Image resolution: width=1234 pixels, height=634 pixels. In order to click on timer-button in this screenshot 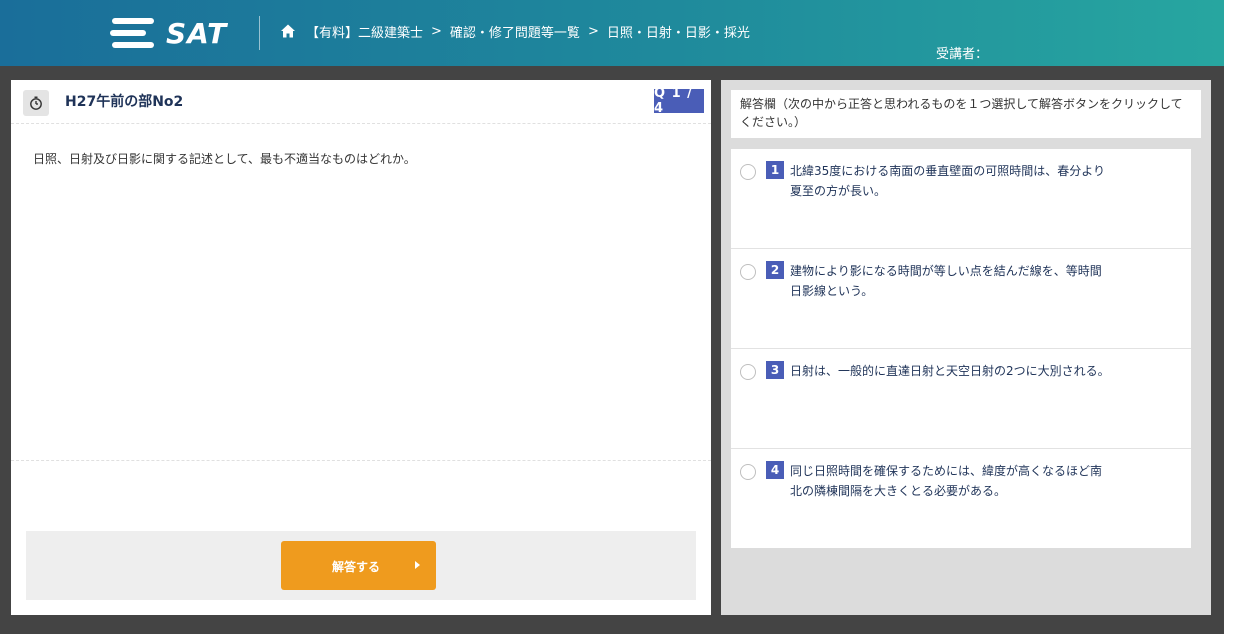, I will do `click(36, 103)`.